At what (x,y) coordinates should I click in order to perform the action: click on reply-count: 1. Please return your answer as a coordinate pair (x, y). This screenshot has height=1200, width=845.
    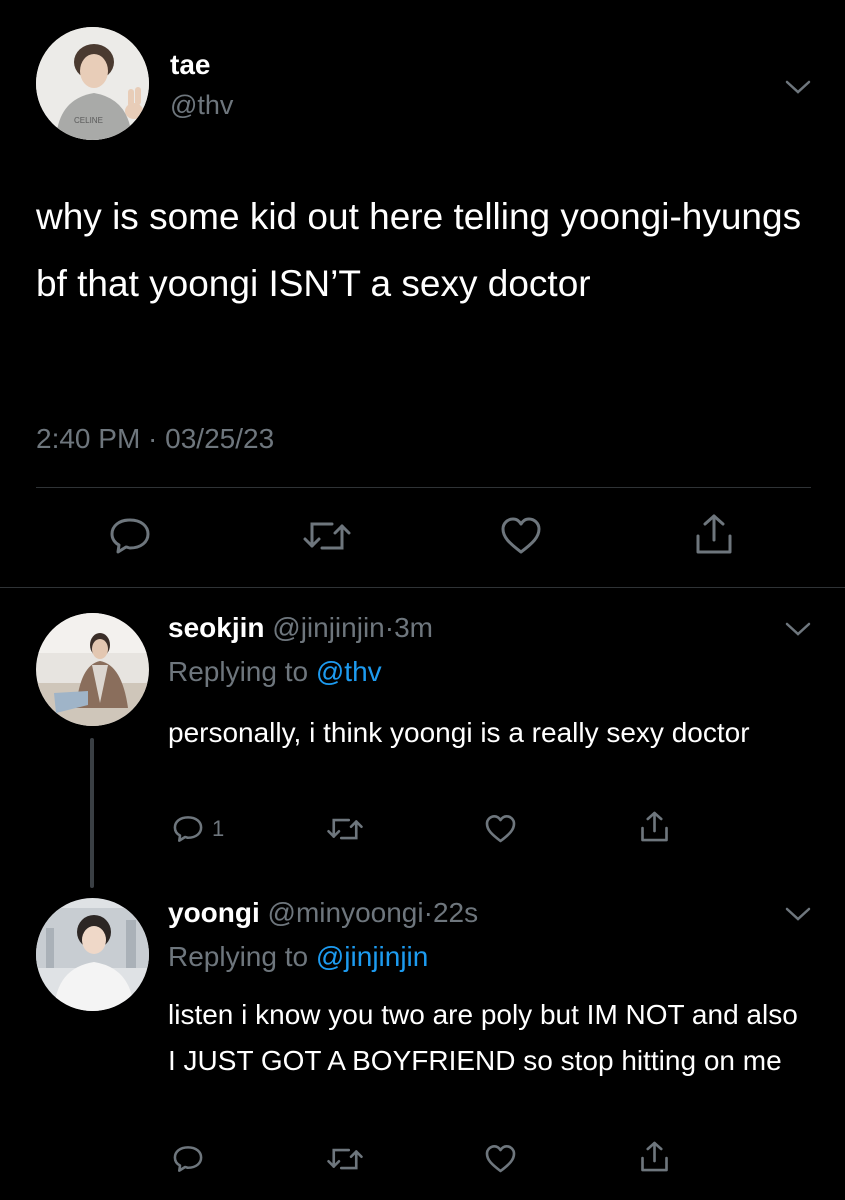
    Looking at the image, I should click on (218, 828).